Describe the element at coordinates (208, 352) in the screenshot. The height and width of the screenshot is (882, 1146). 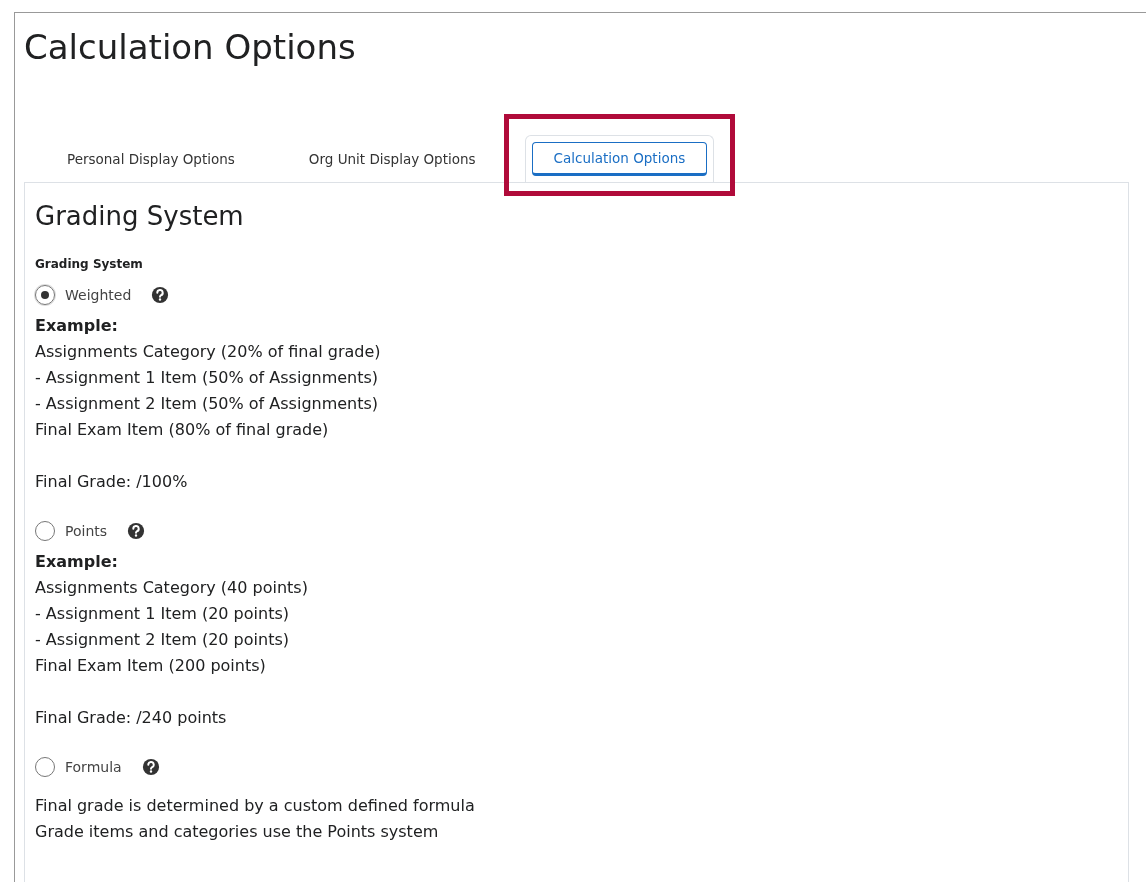
I see `example-line: Assignments Category (20% of final grade)` at that location.